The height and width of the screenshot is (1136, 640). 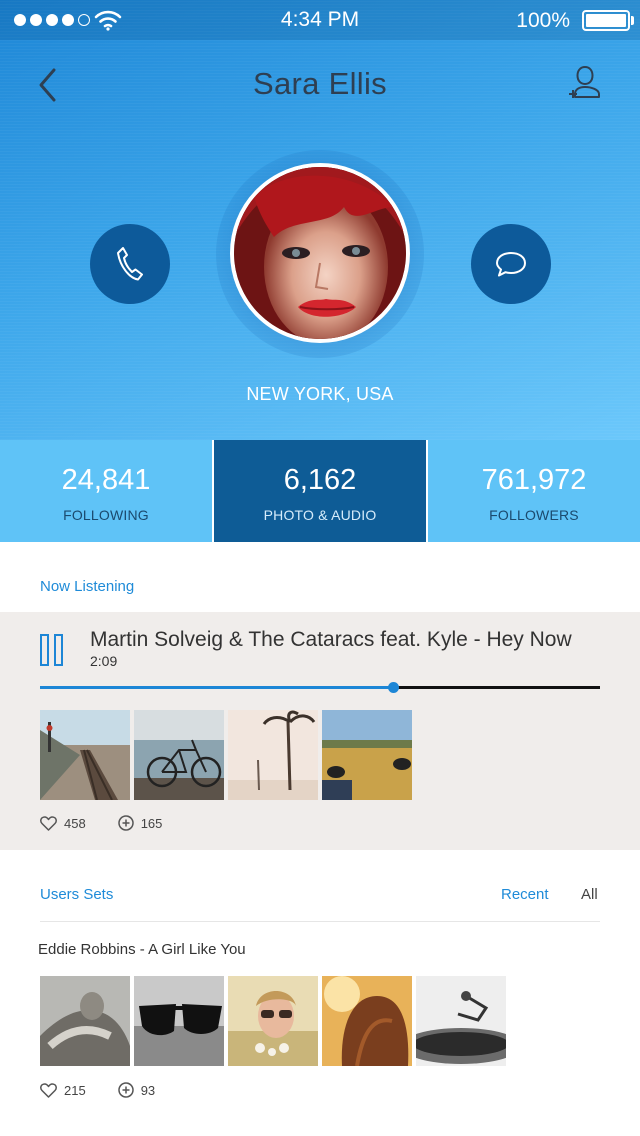 What do you see at coordinates (525, 894) in the screenshot?
I see `filter-recent: Recent` at bounding box center [525, 894].